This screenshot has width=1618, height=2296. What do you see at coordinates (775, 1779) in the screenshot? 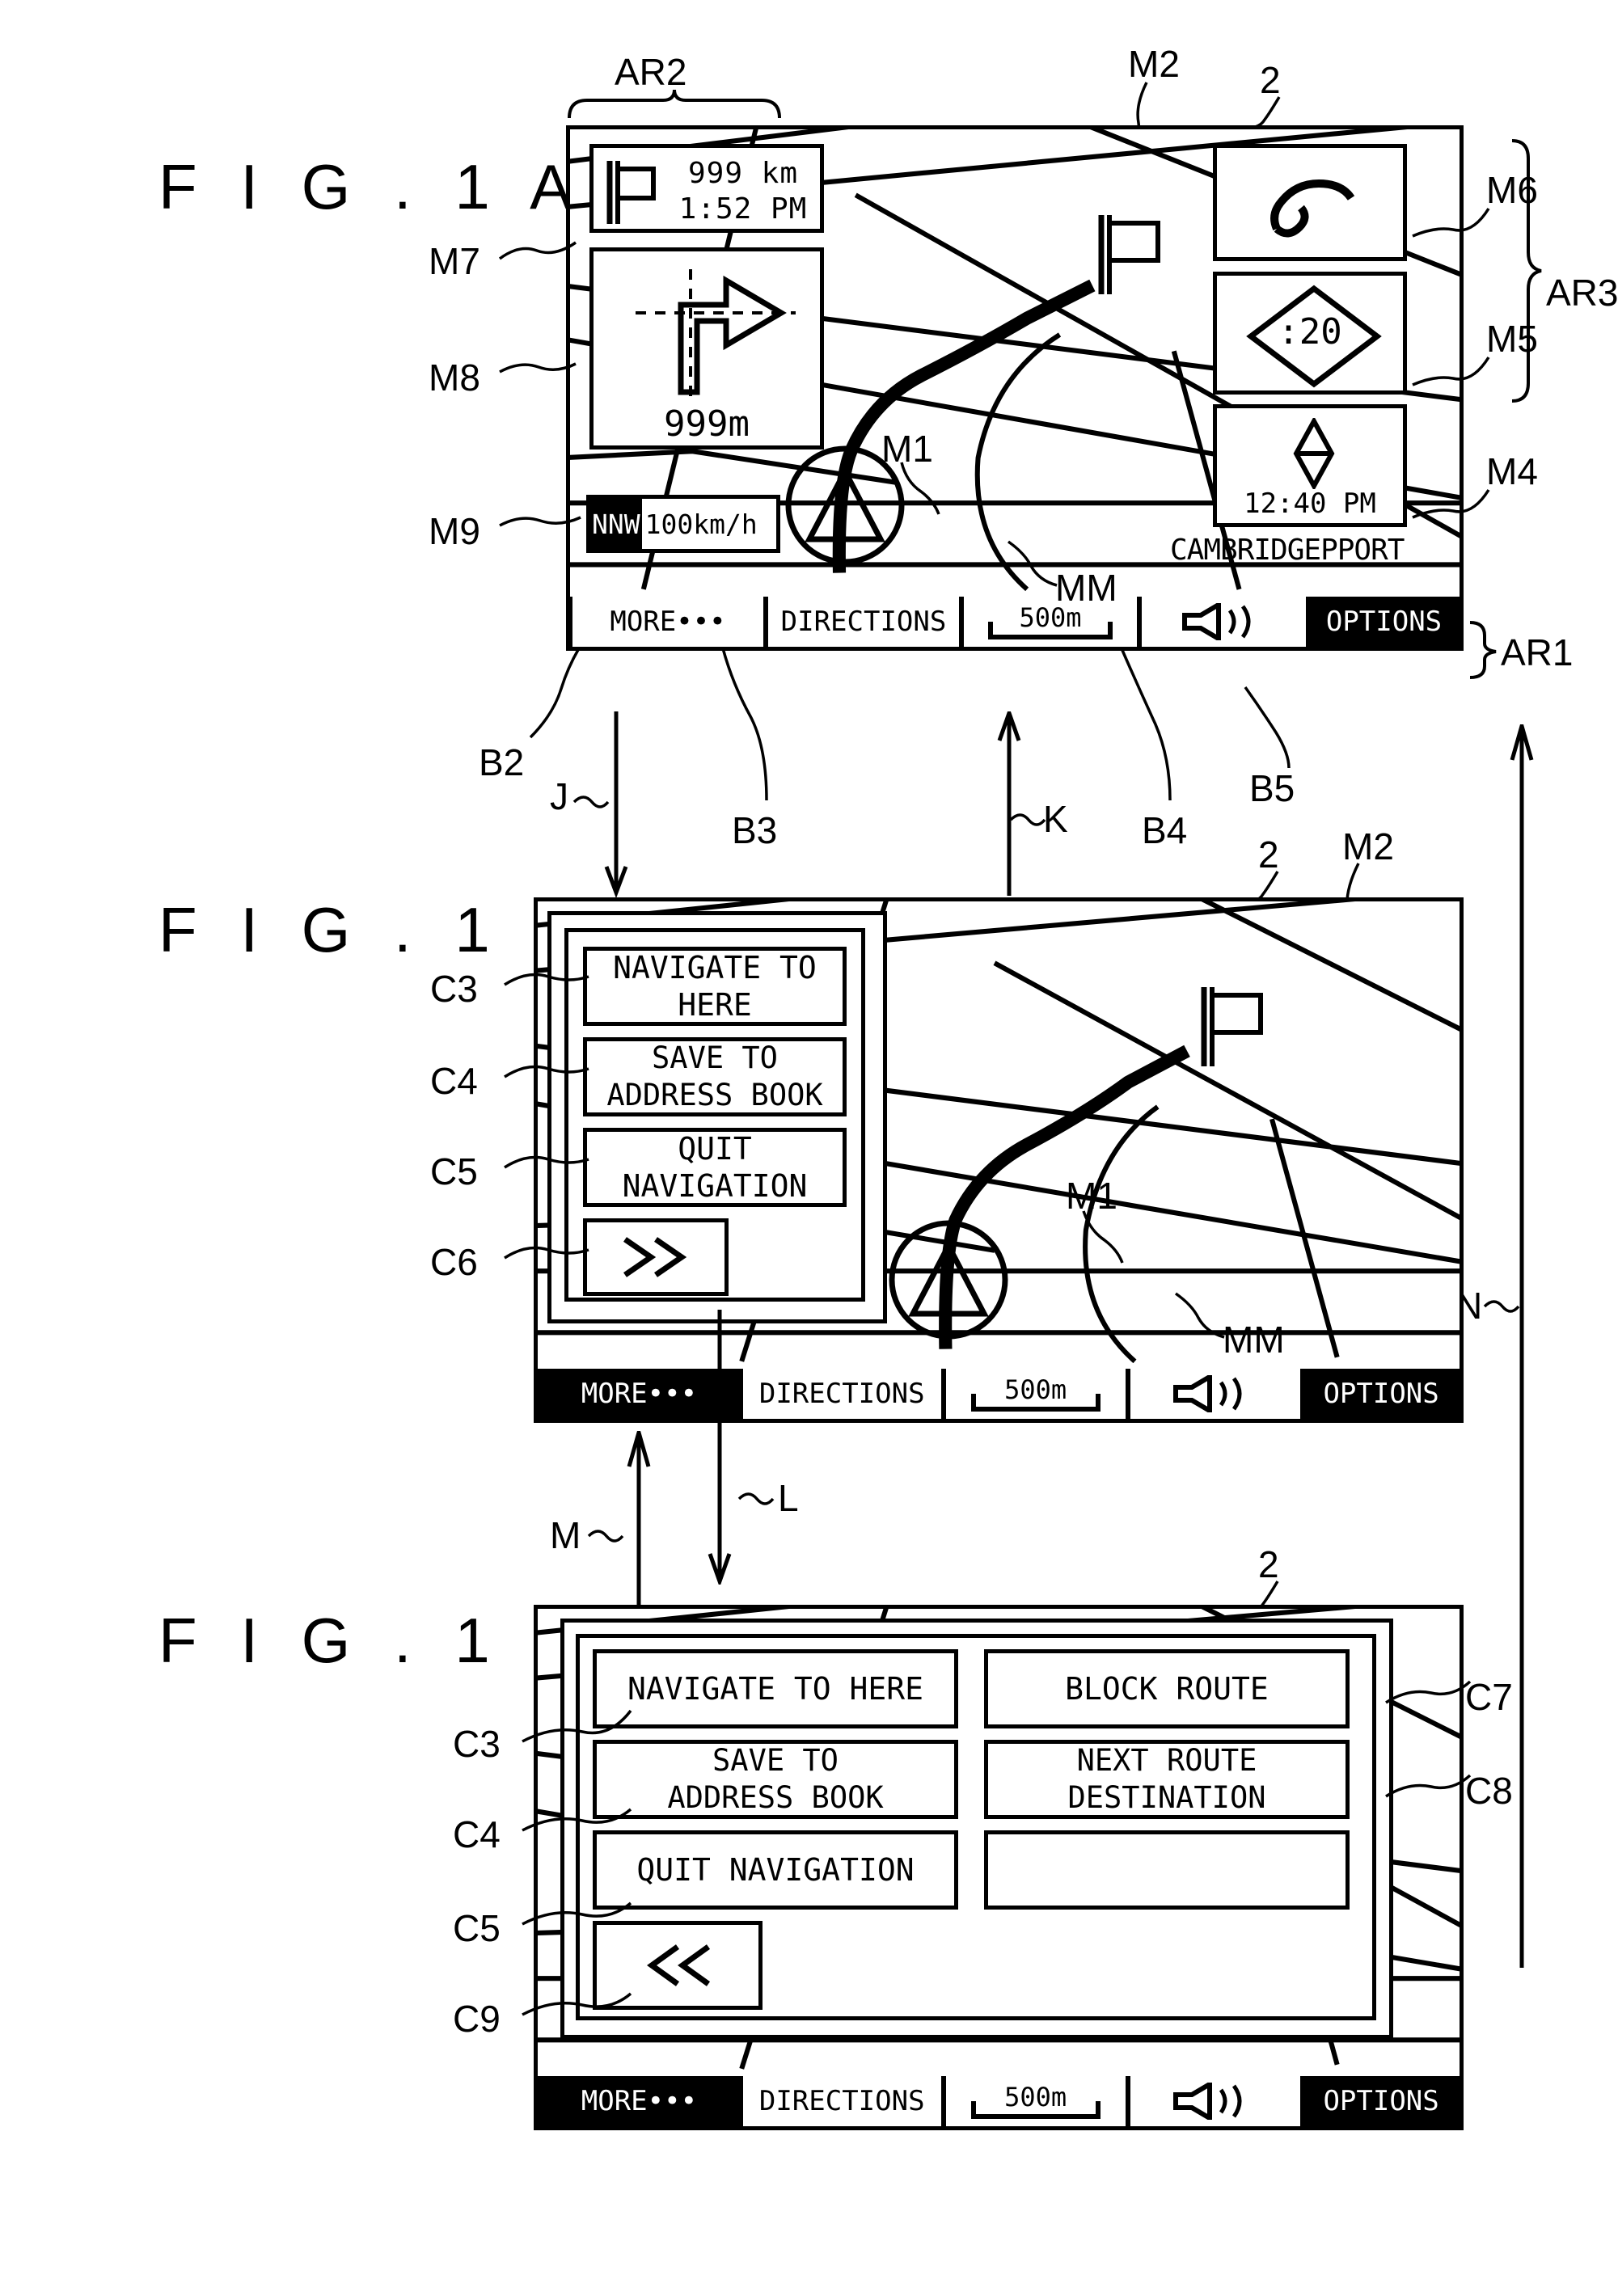
I see `save-to-address-book-button-c: SAVE TO ADDRESS BOOK` at bounding box center [775, 1779].